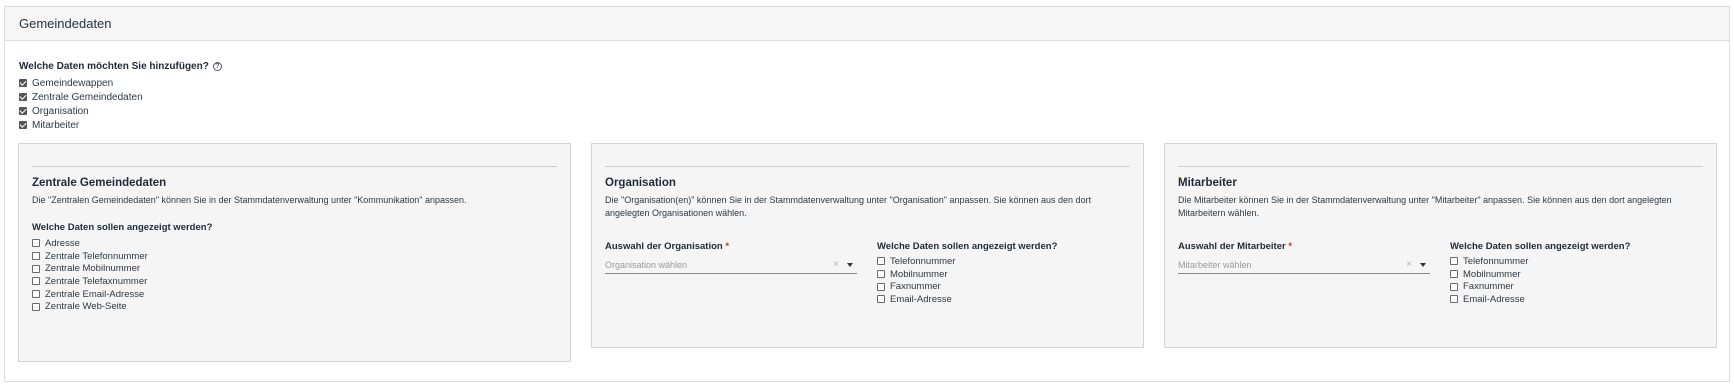 The width and height of the screenshot is (1734, 384). Describe the element at coordinates (62, 243) in the screenshot. I see `option-label: Adresse` at that location.